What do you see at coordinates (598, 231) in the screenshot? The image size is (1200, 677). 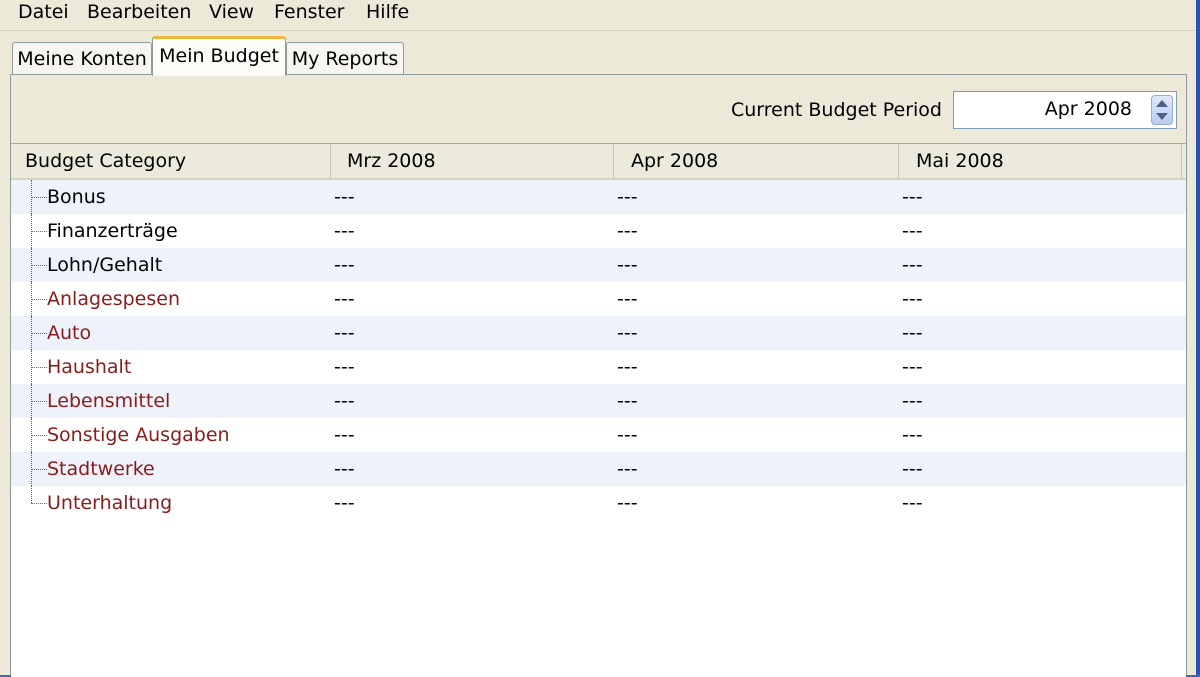 I see `table-row: Finanzerträge --- --- ---` at bounding box center [598, 231].